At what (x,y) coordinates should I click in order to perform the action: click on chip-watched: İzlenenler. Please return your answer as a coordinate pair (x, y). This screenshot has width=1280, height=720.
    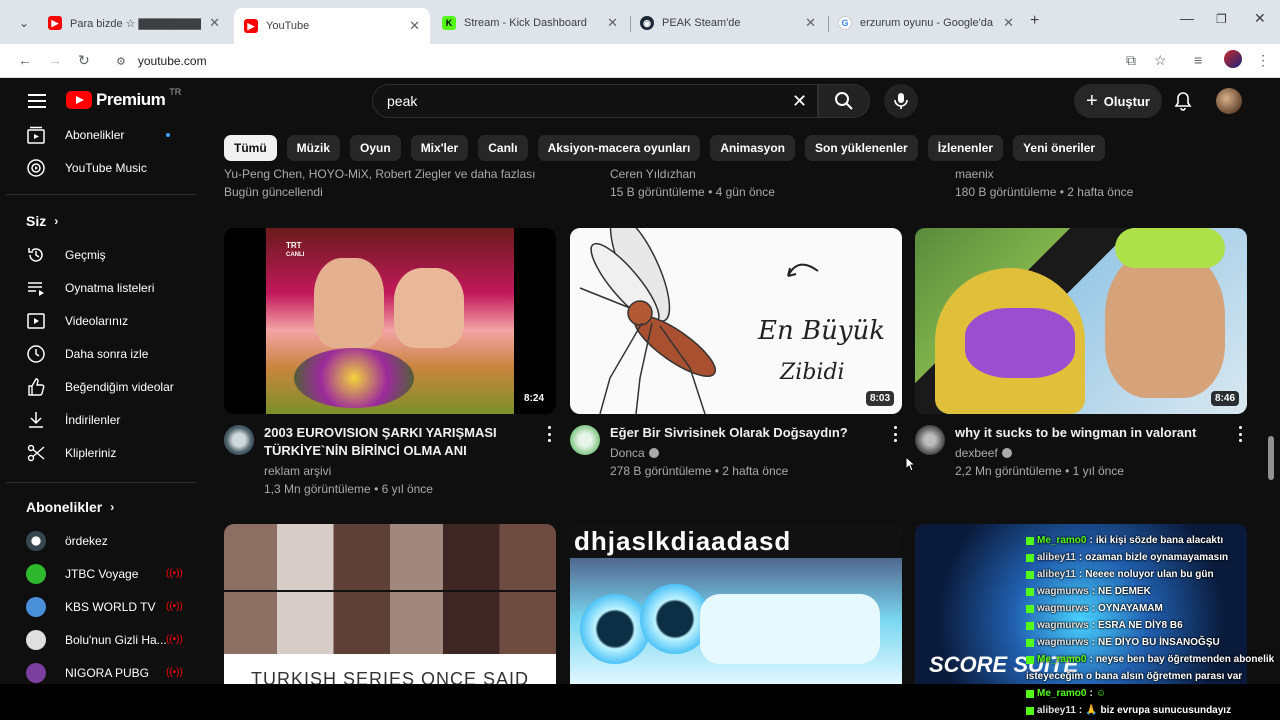
    Looking at the image, I should click on (965, 148).